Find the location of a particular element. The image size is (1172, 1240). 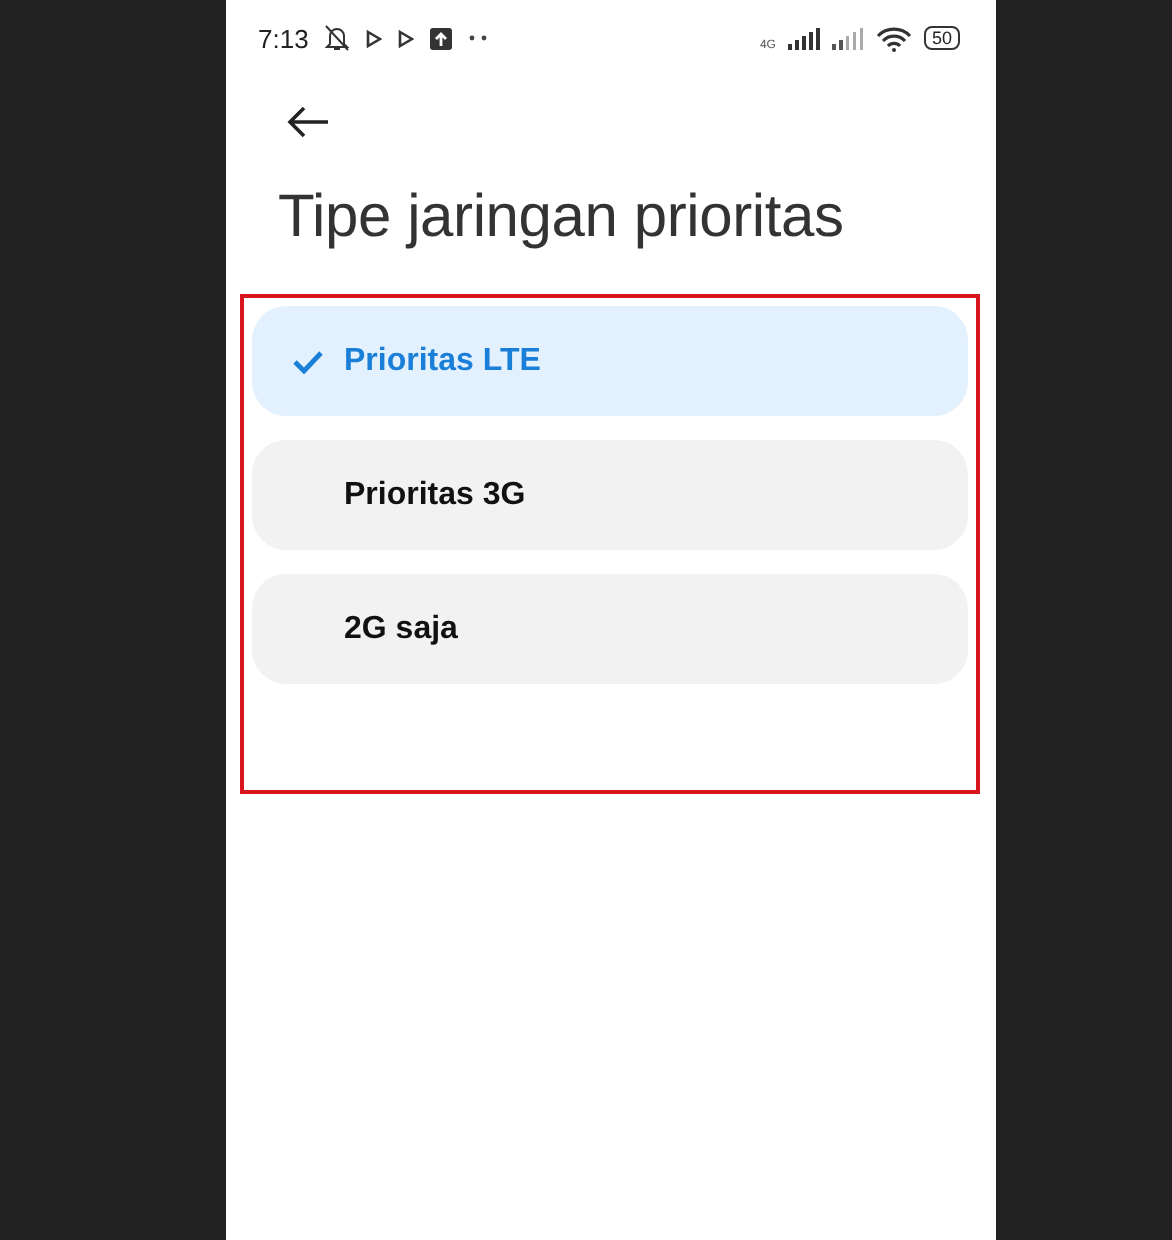

clock-time: 7:13 is located at coordinates (283, 38).